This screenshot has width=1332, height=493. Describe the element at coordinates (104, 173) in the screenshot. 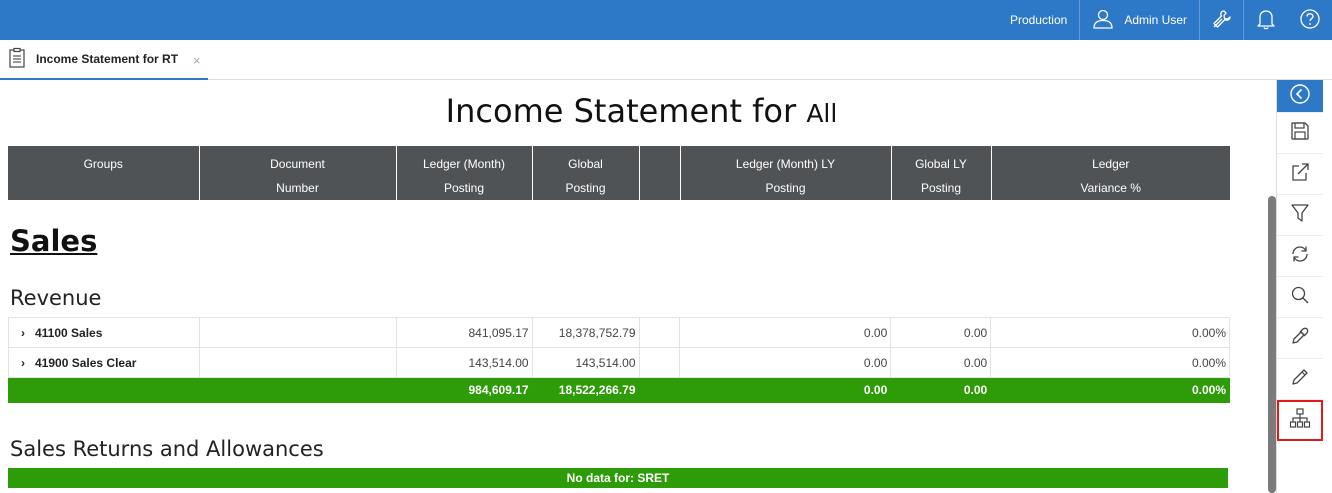

I see `col-groups: Groups` at that location.